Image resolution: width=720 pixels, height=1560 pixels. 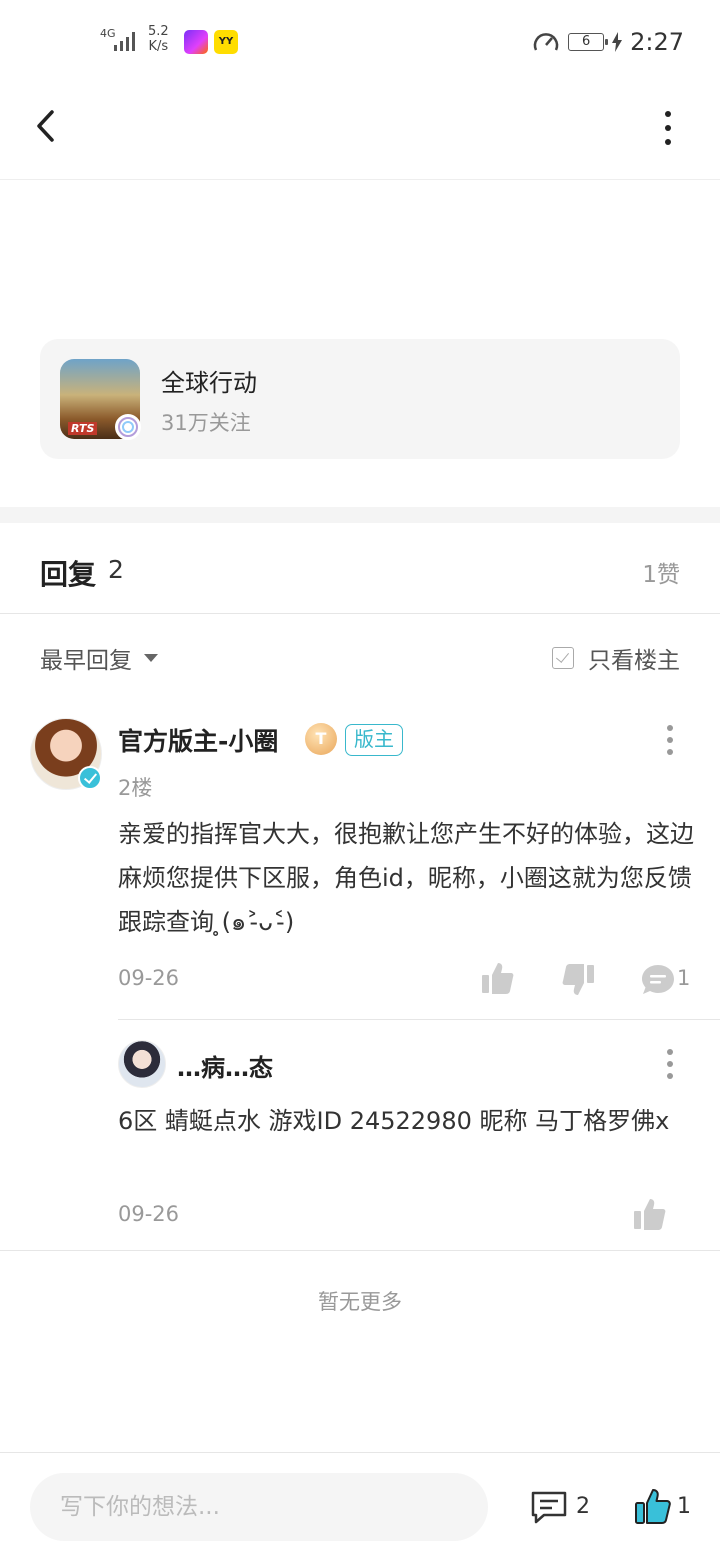 What do you see at coordinates (151, 658) in the screenshot?
I see `caret-down-icon` at bounding box center [151, 658].